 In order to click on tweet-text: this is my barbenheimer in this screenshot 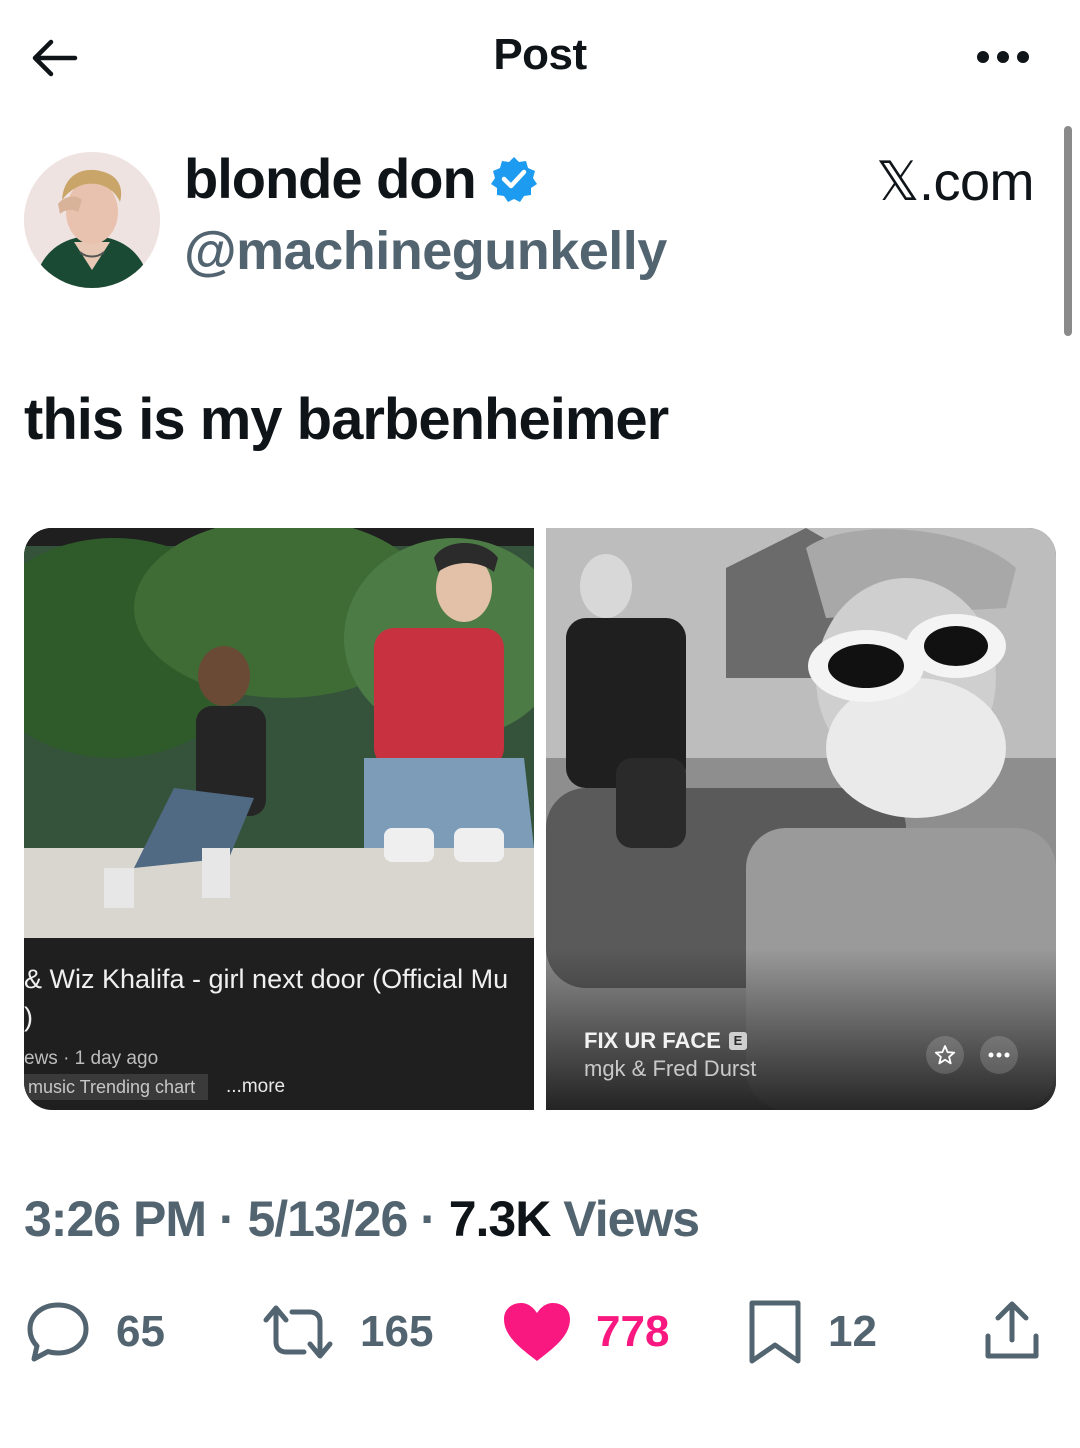, I will do `click(346, 419)`.